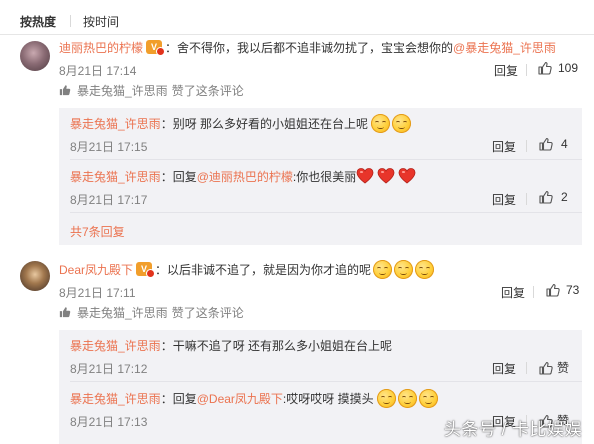 This screenshot has width=594, height=444. I want to click on like-label: 赞, so click(563, 368).